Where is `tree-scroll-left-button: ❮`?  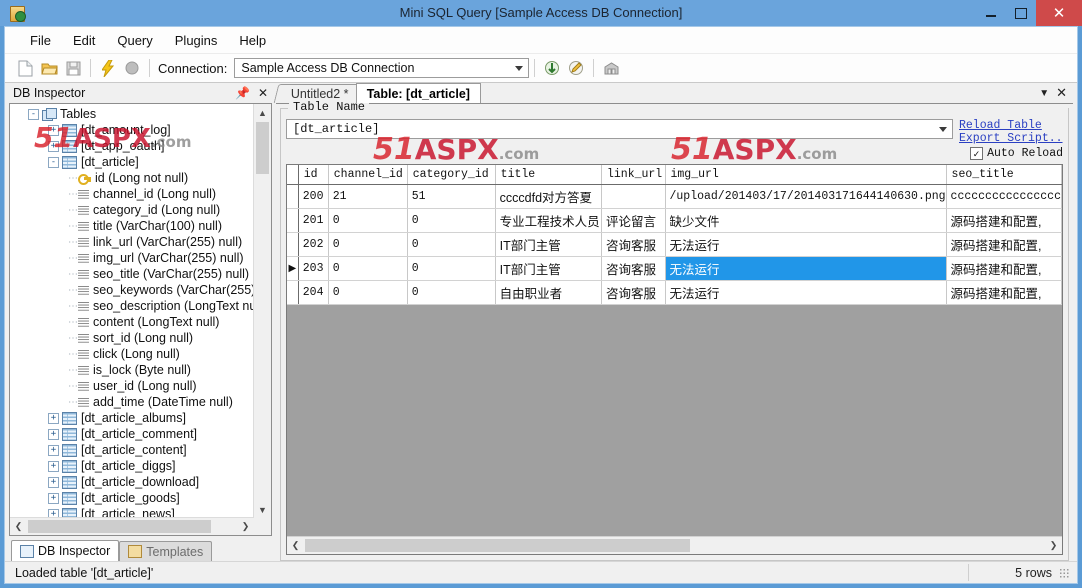 tree-scroll-left-button: ❮ is located at coordinates (18, 526).